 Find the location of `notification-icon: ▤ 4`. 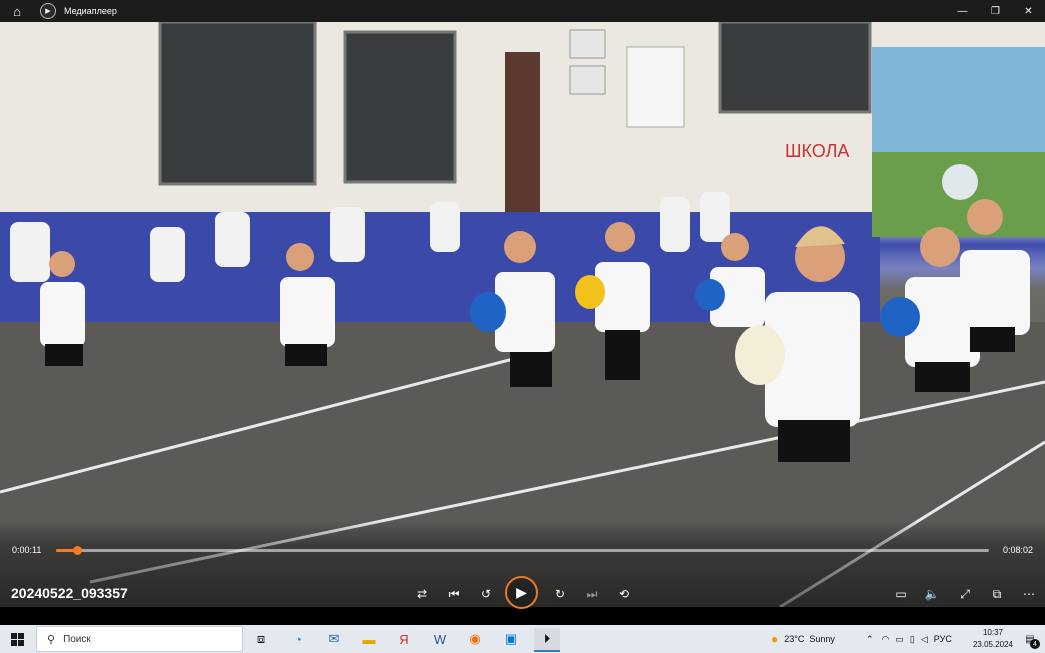

notification-icon: ▤ 4 is located at coordinates (1030, 639).